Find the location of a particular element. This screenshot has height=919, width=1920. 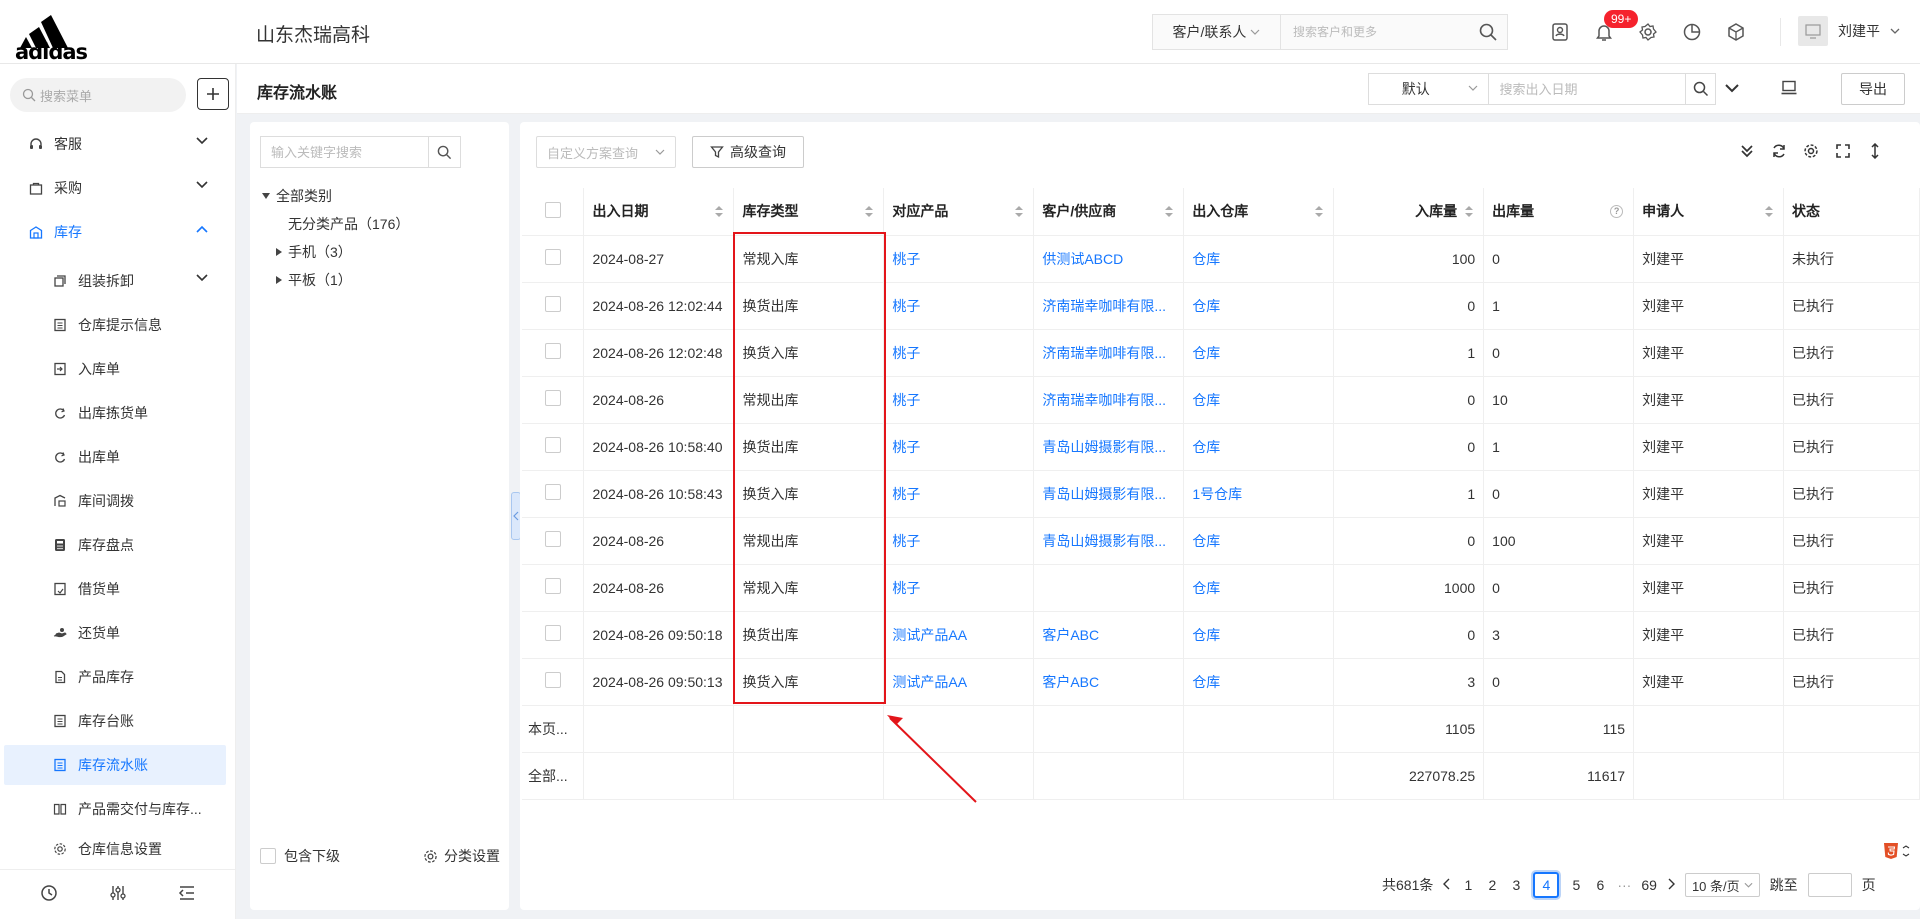

sidebar-item-return: 还货单 is located at coordinates (115, 633).